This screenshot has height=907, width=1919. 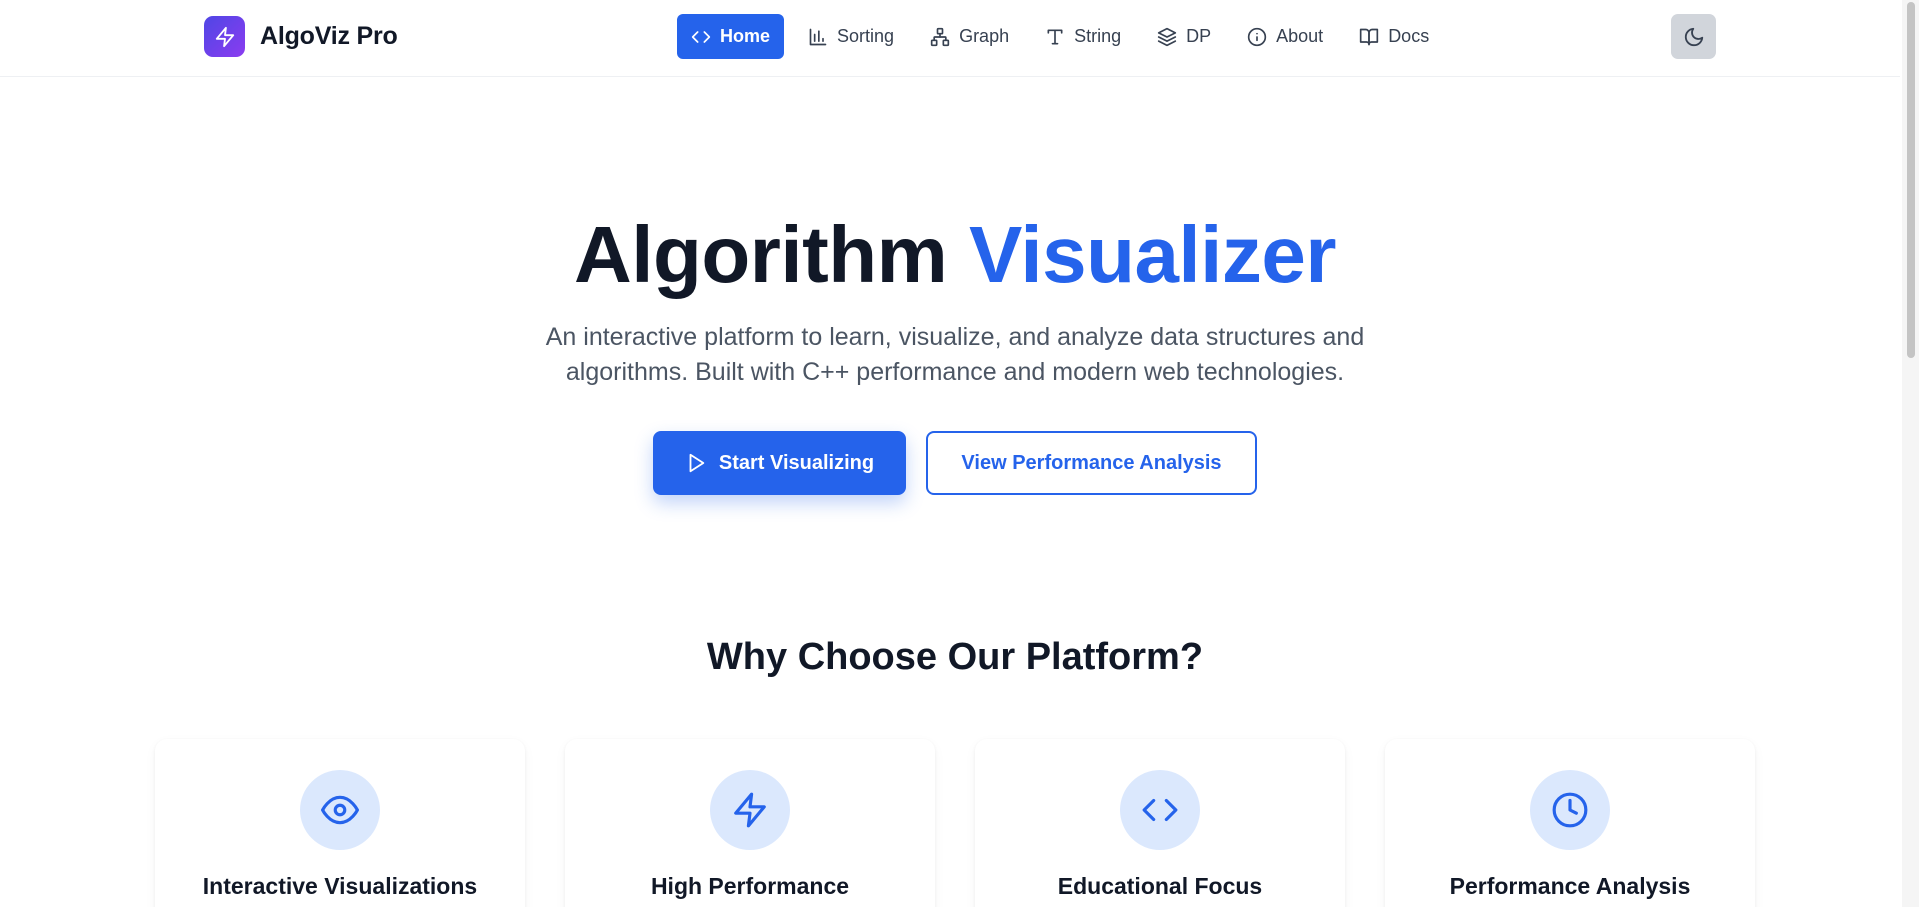 I want to click on view-performance-analysis-label: View Performance Analysis, so click(x=1091, y=462).